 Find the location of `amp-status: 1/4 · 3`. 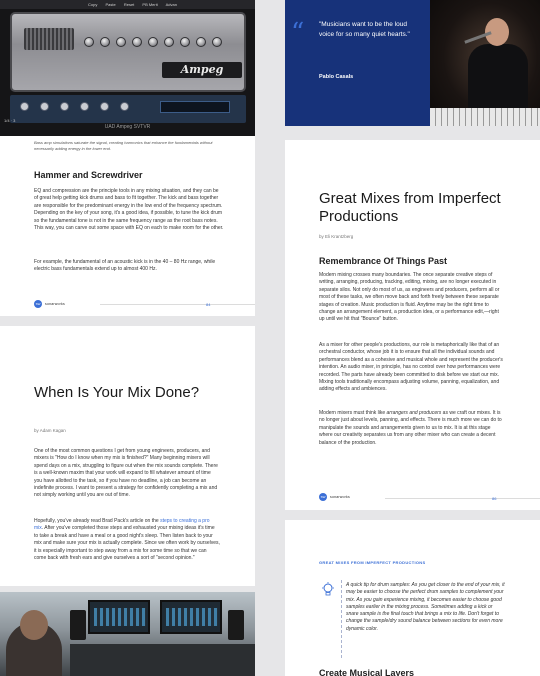

amp-status: 1/4 · 3 is located at coordinates (10, 120).